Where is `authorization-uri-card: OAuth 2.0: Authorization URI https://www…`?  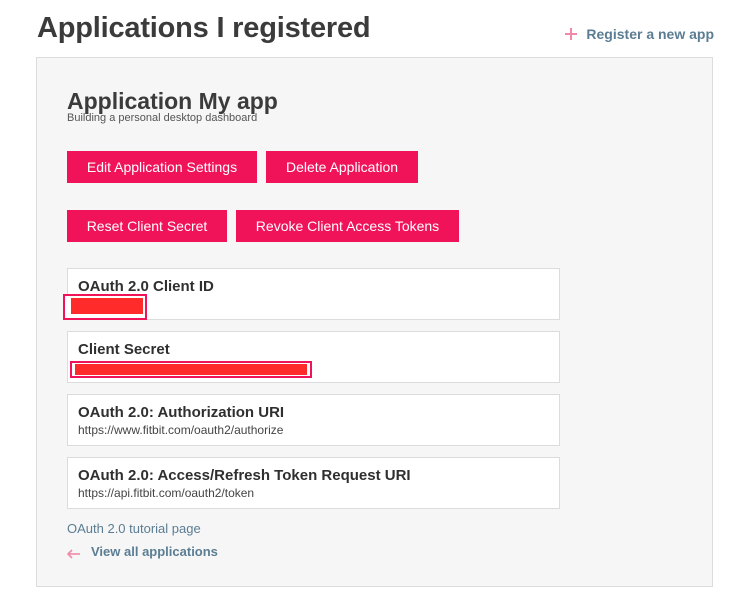 authorization-uri-card: OAuth 2.0: Authorization URI https://www… is located at coordinates (313, 420).